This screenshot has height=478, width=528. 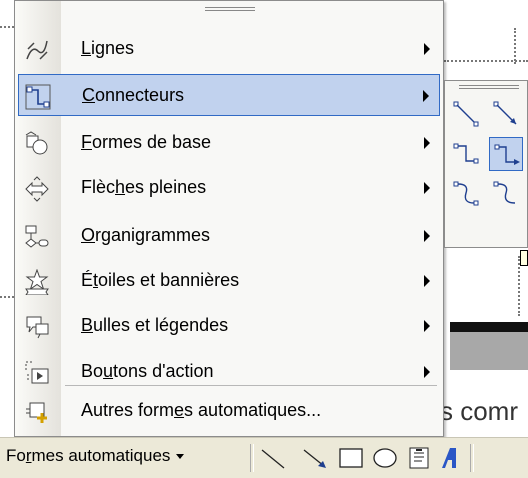 I want to click on menu-item-label: Boutons d'action, so click(x=147, y=371).